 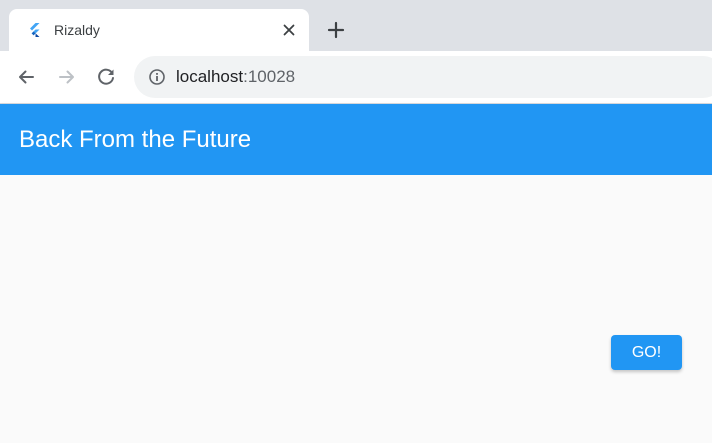 I want to click on browser-tab: Rizaldy, so click(x=159, y=30).